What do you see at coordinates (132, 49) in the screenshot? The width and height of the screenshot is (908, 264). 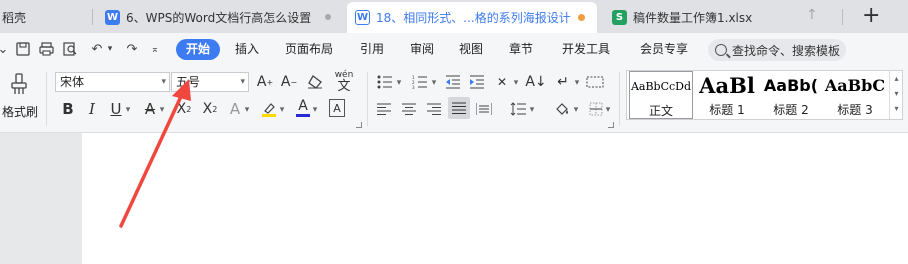 I see `redo-icon: ↷` at bounding box center [132, 49].